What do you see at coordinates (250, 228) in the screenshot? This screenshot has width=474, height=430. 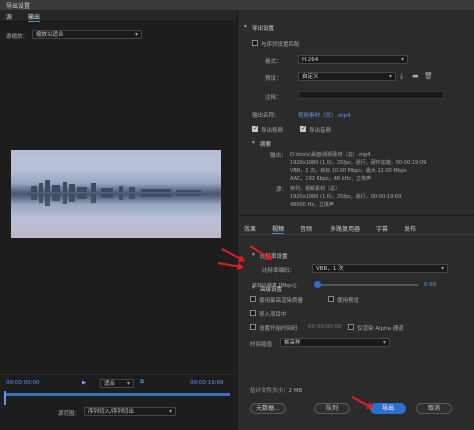 I see `tab-effects: 效果` at bounding box center [250, 228].